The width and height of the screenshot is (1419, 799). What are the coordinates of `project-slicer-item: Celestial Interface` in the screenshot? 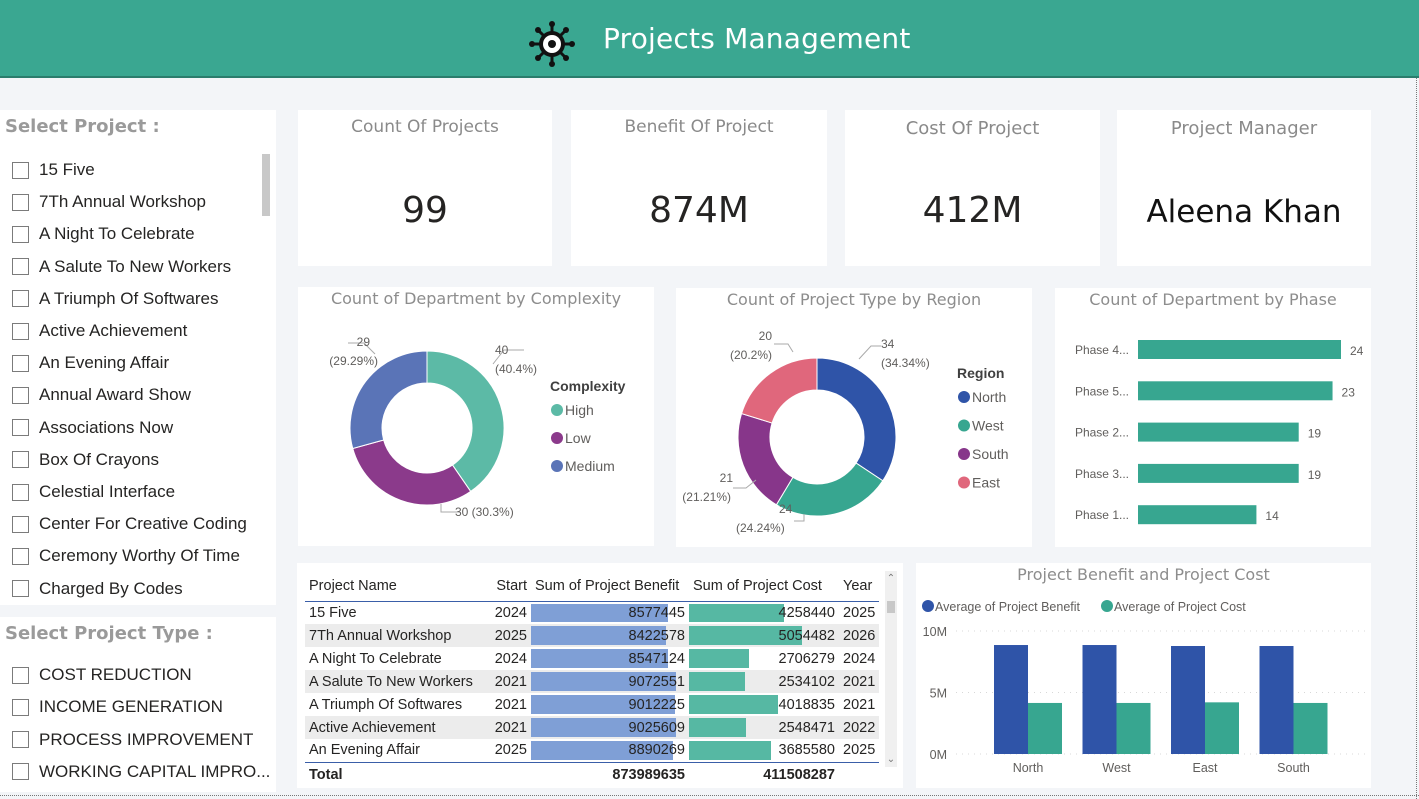 It's located at (93, 492).